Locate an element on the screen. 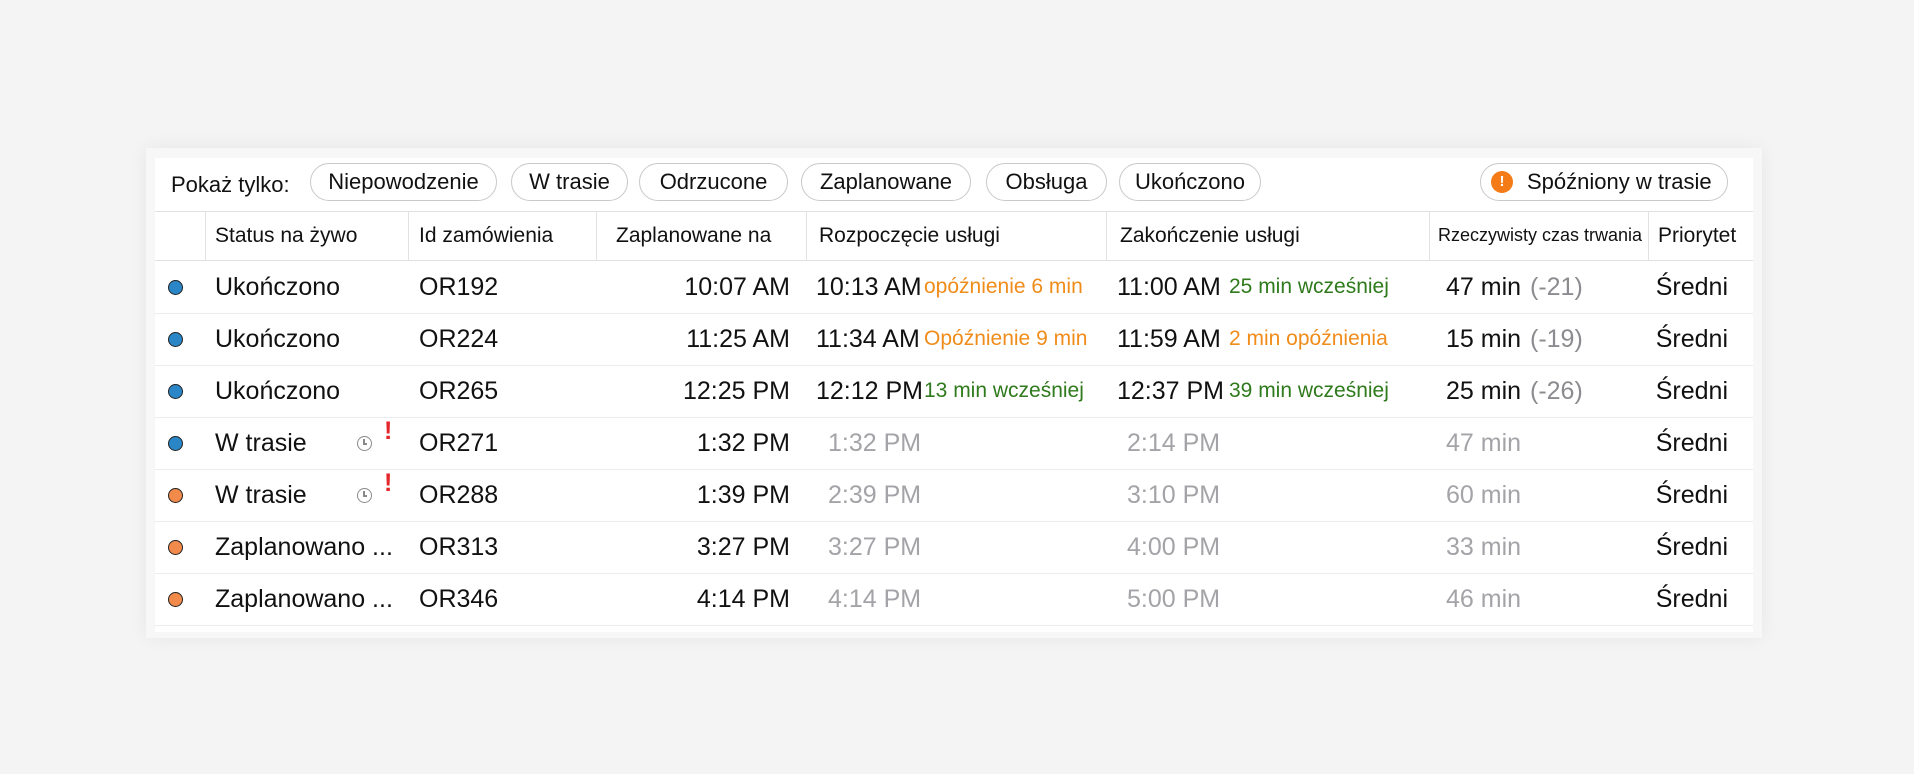  service-end-time: 11:00 AM is located at coordinates (1169, 287).